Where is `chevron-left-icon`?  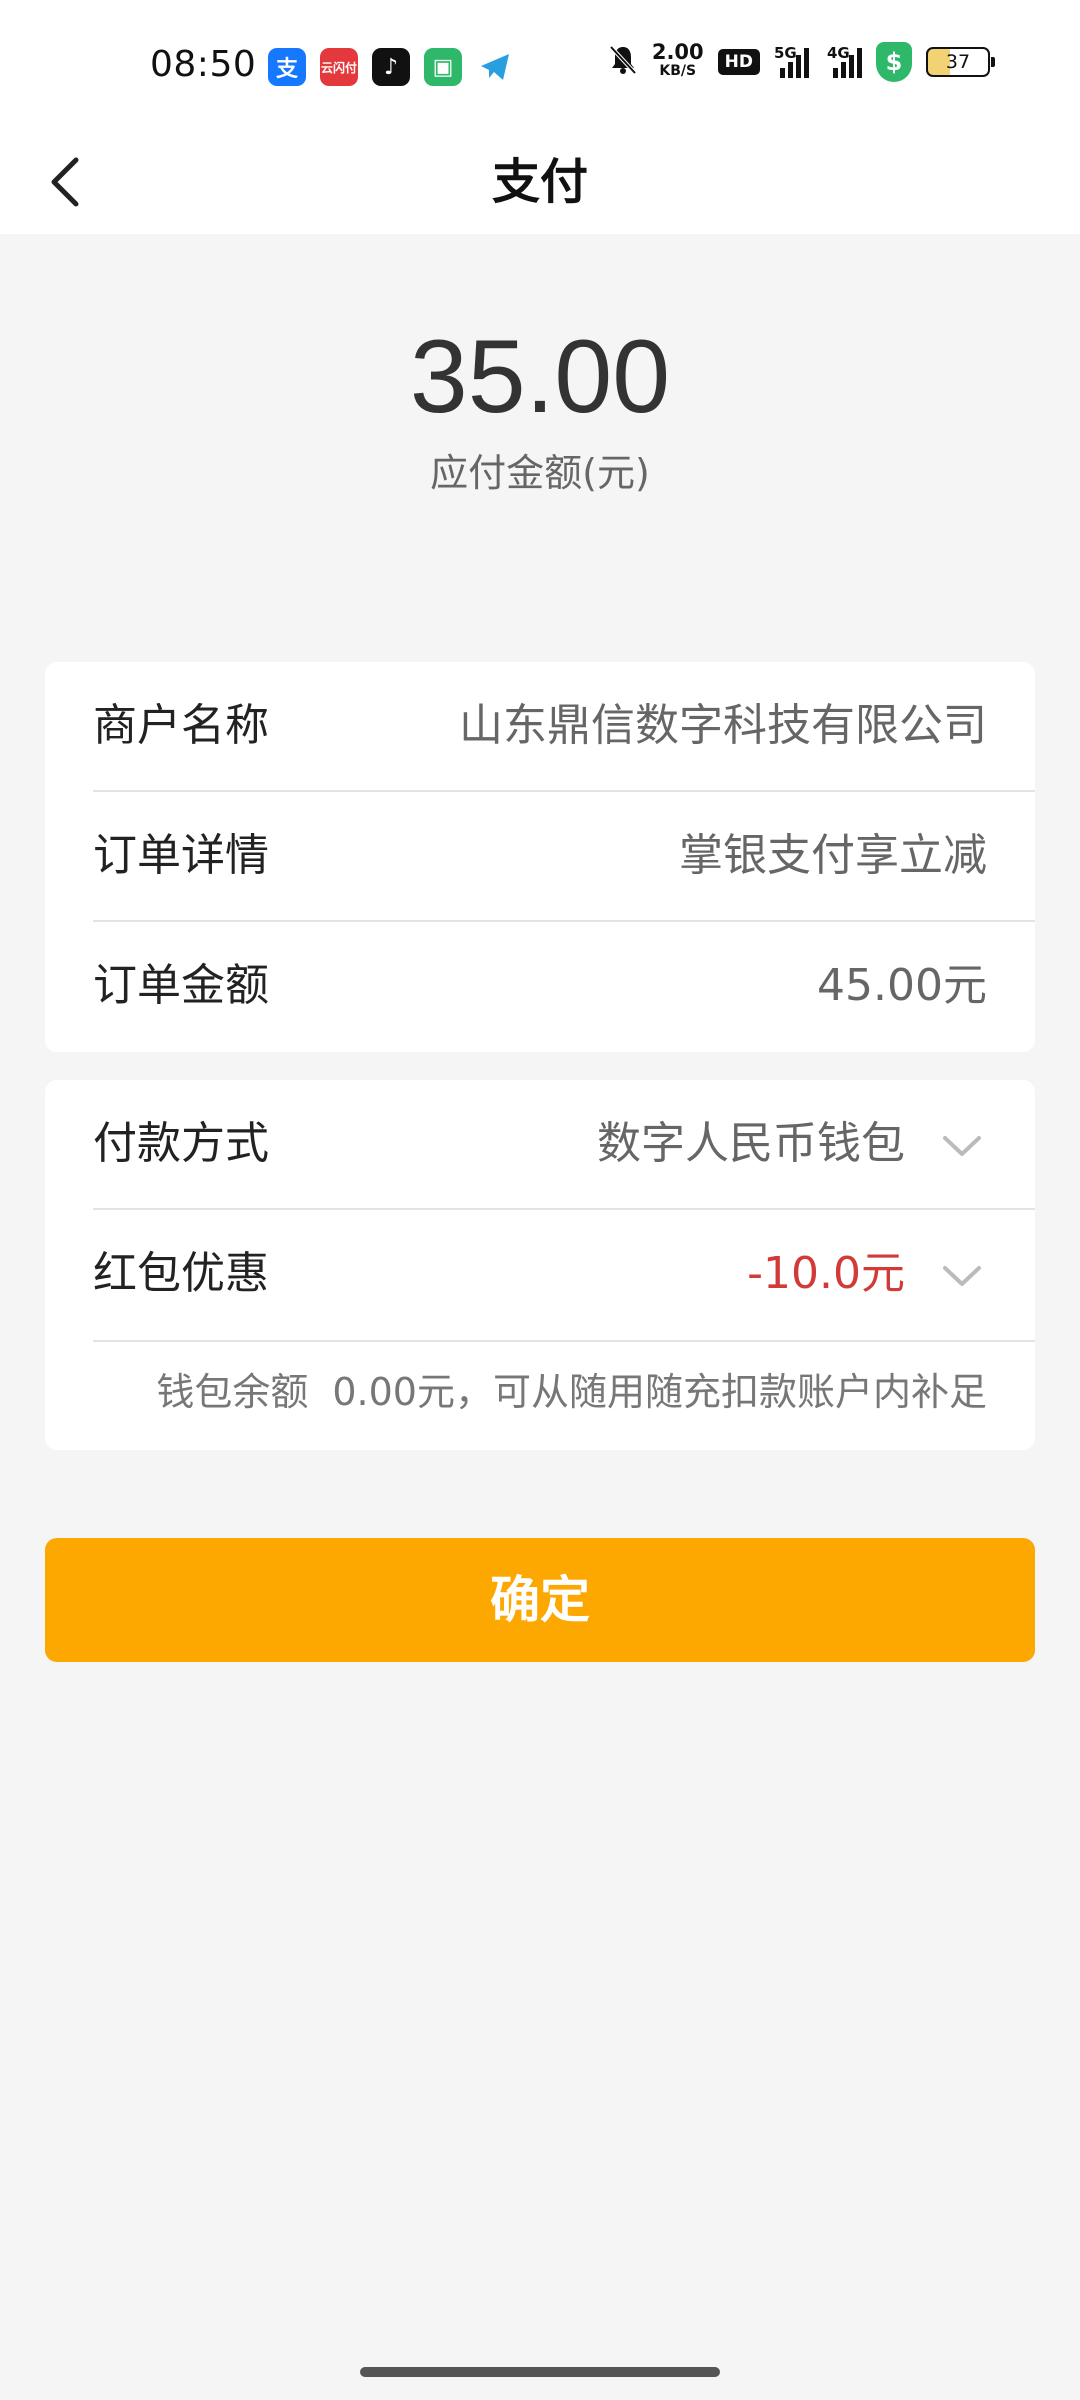 chevron-left-icon is located at coordinates (65, 182).